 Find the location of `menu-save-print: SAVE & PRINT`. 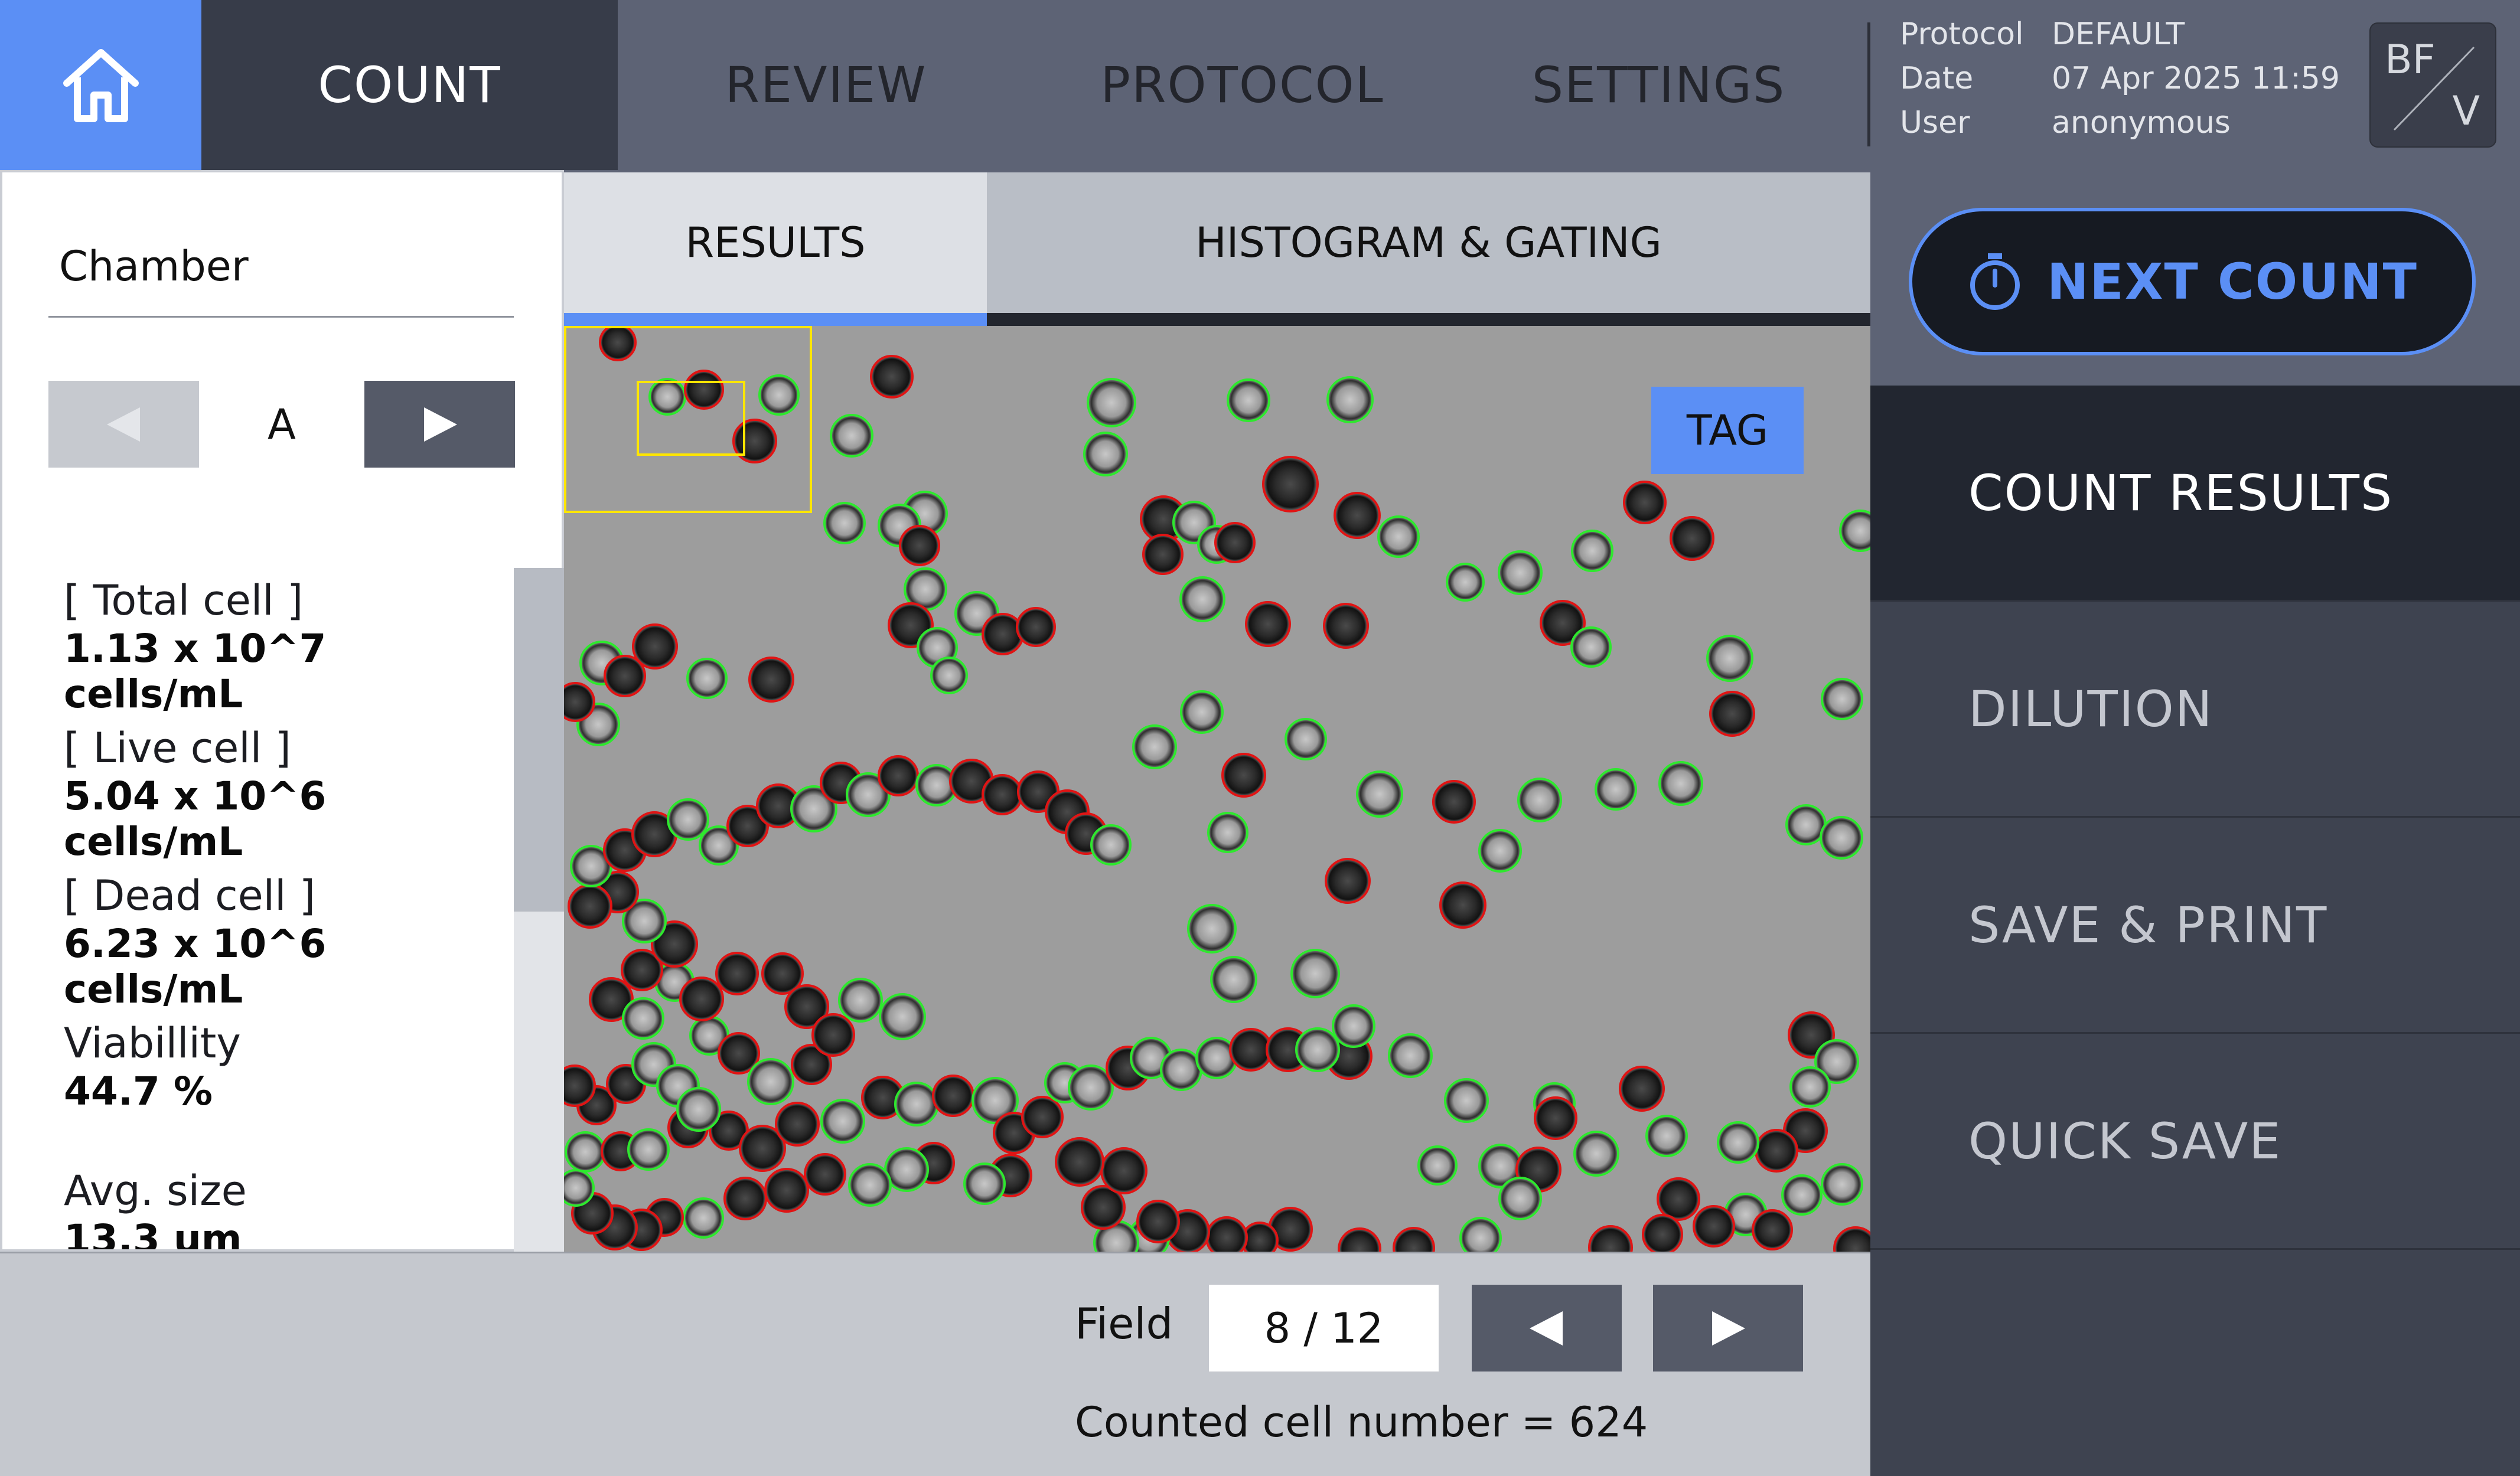

menu-save-print: SAVE & PRINT is located at coordinates (2195, 926).